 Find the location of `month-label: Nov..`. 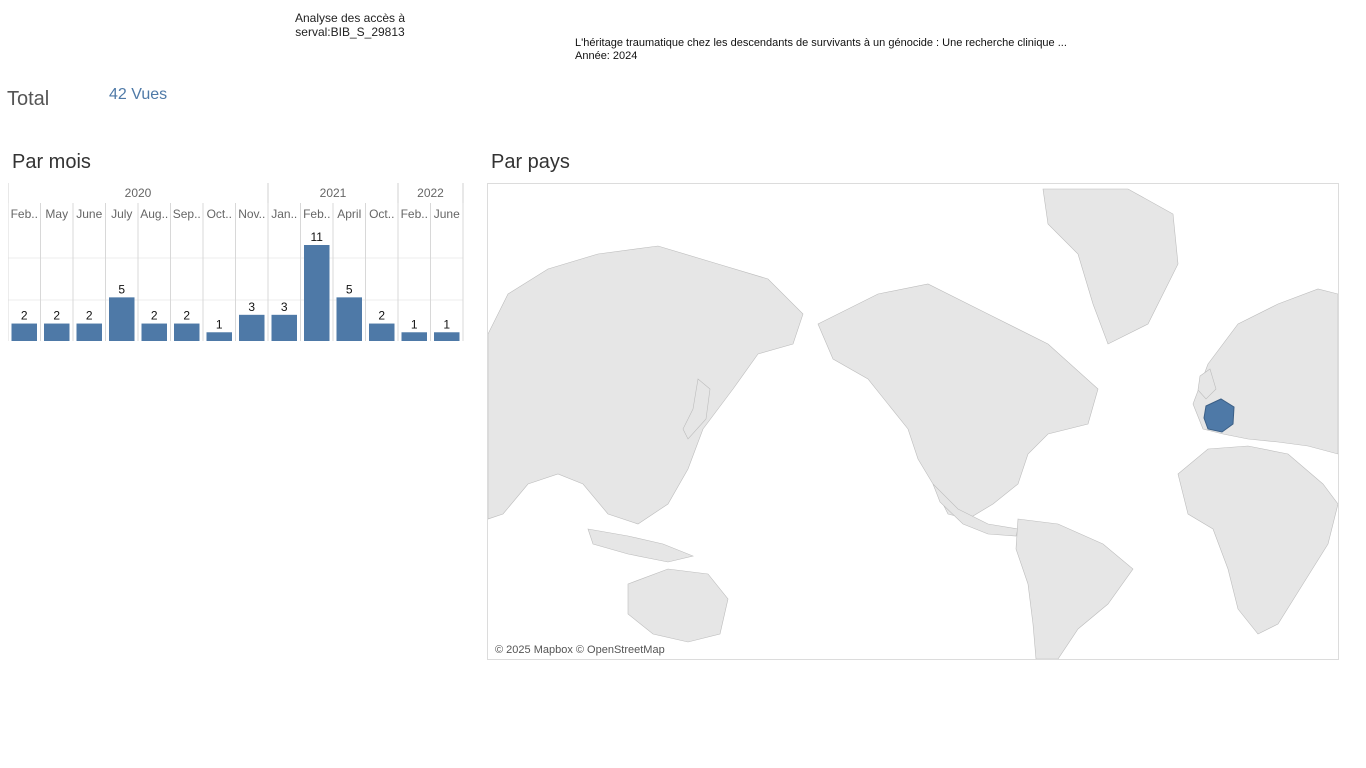

month-label: Nov.. is located at coordinates (251, 214).